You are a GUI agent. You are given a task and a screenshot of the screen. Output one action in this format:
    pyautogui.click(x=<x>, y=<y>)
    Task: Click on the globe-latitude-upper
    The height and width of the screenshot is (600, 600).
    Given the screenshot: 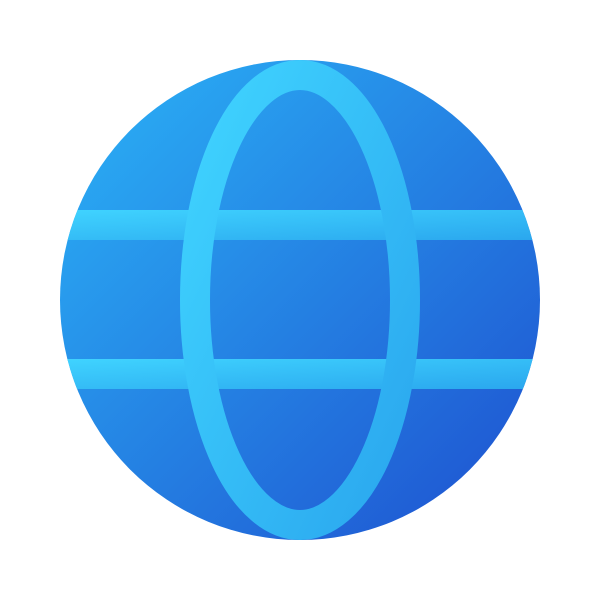 What is the action you would take?
    pyautogui.click(x=300, y=225)
    